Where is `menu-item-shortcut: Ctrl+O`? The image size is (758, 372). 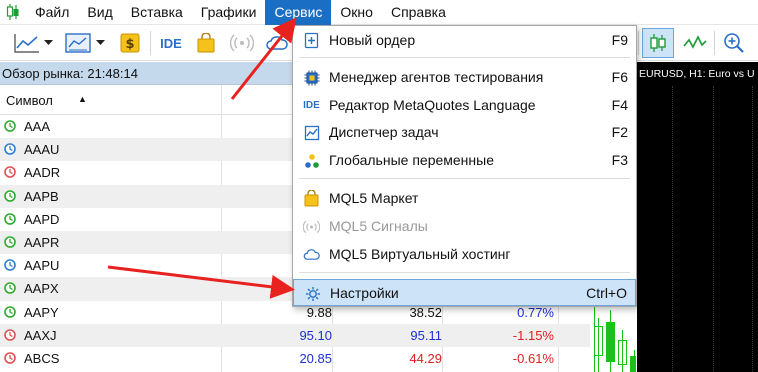
menu-item-shortcut: Ctrl+O is located at coordinates (606, 293).